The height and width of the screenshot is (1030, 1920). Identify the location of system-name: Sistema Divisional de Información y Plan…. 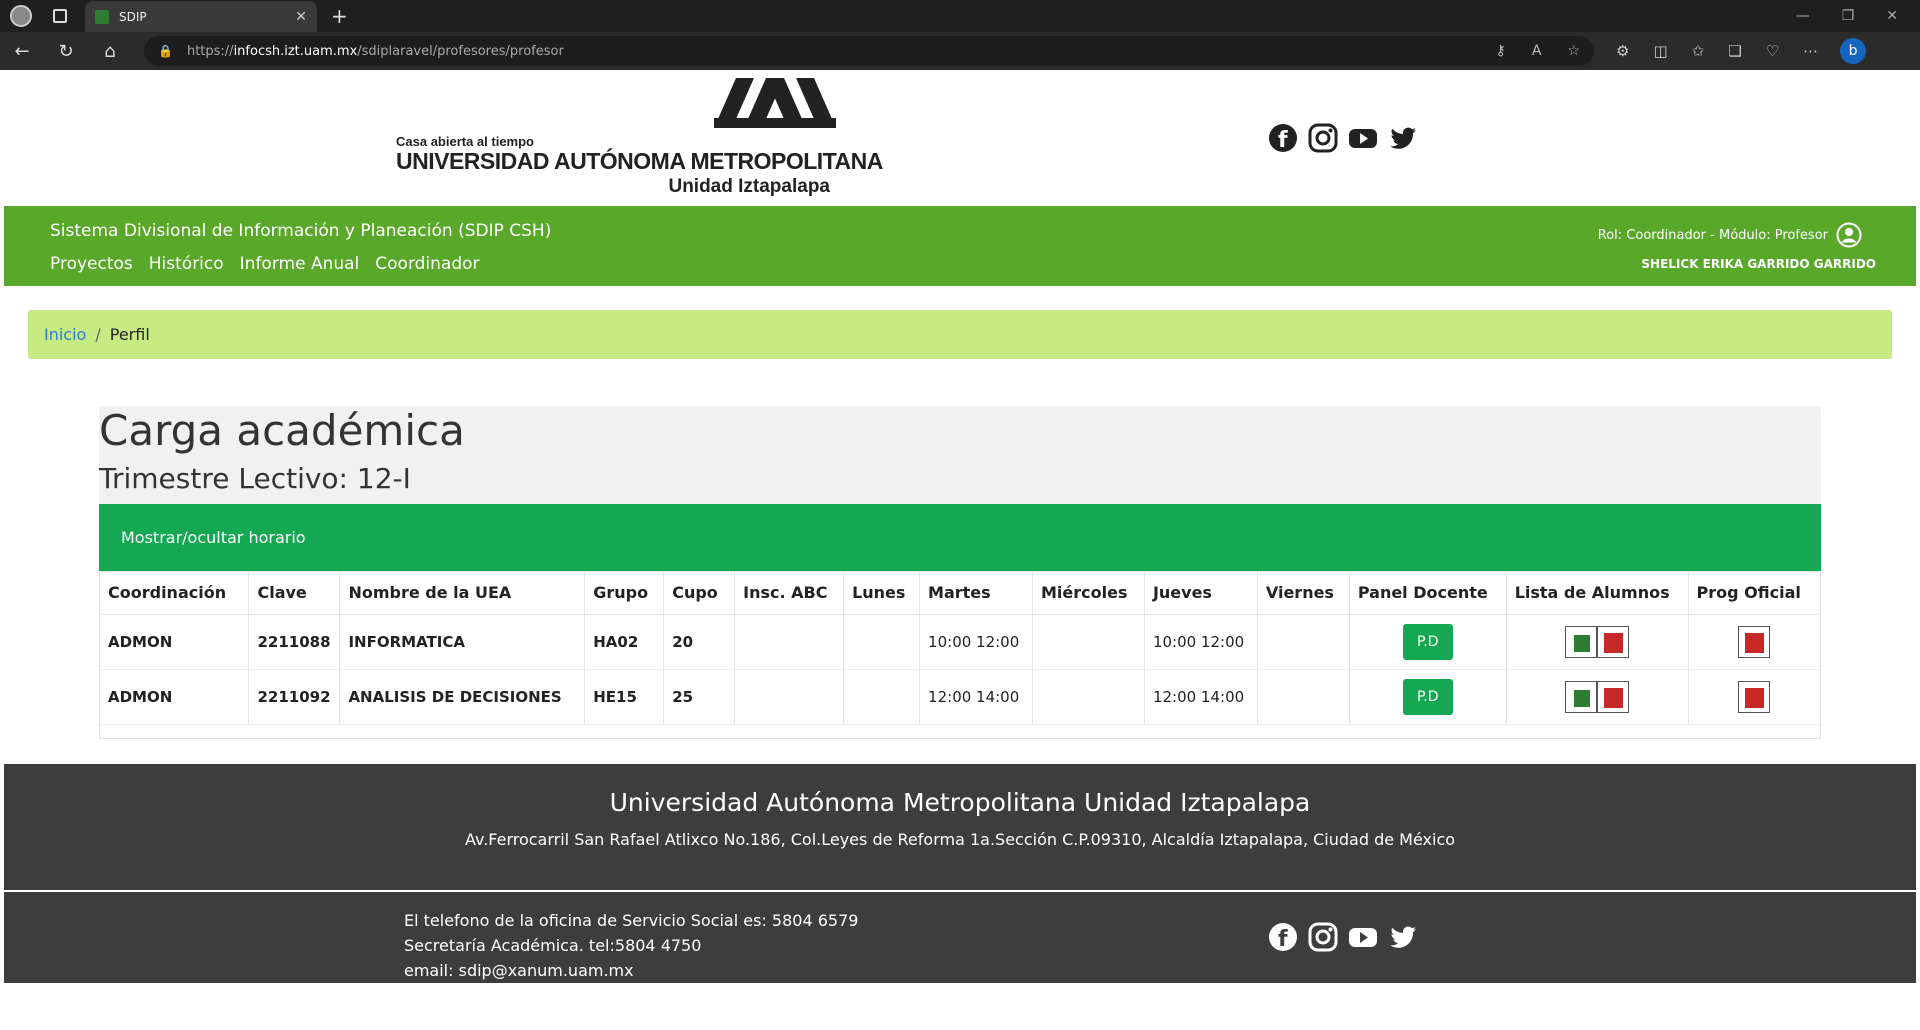
(300, 231).